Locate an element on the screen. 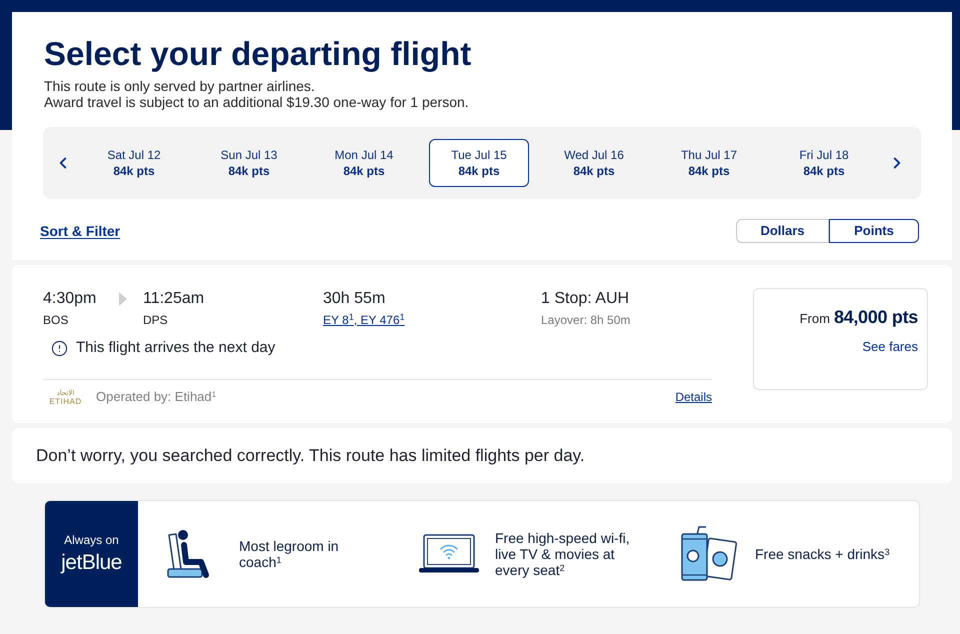 The width and height of the screenshot is (960, 634). sort-filter-link: Sort & Filter is located at coordinates (80, 231).